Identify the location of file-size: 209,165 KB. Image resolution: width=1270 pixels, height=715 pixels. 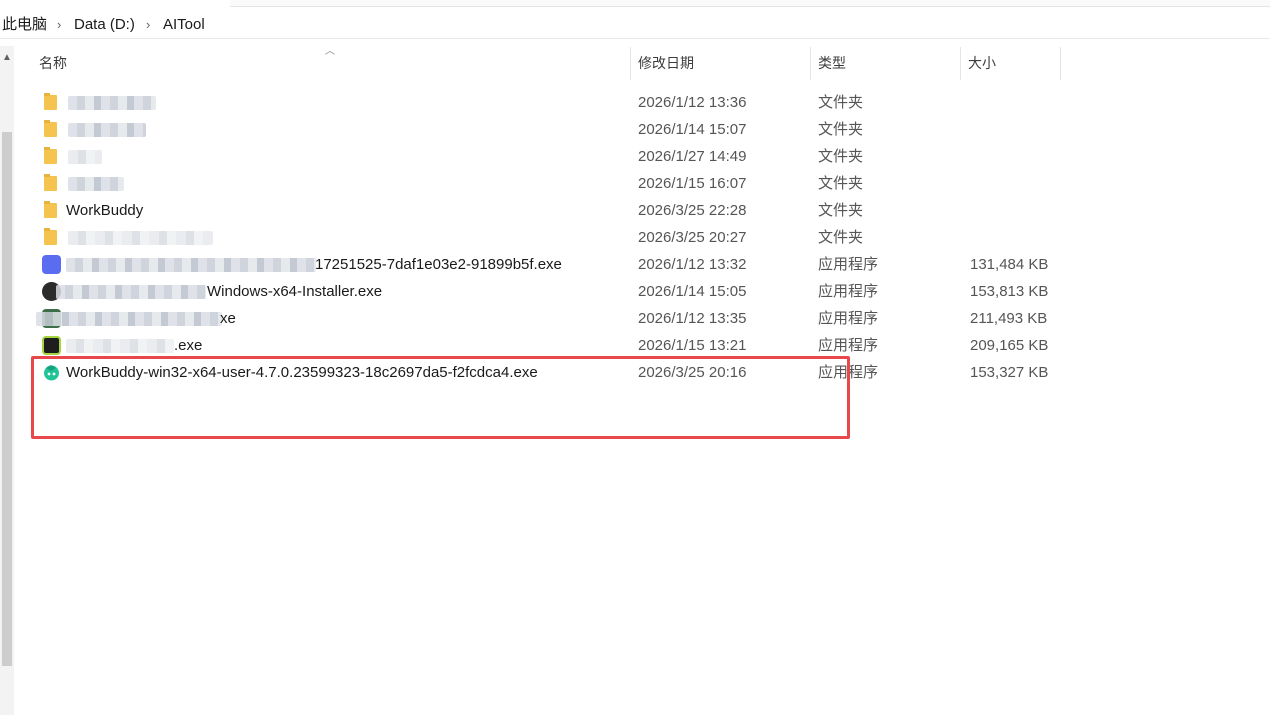
(1009, 345).